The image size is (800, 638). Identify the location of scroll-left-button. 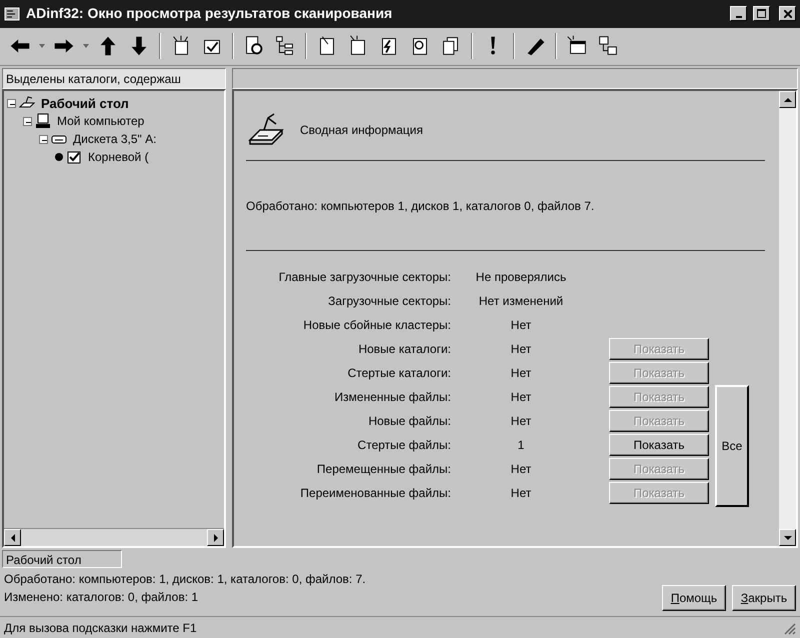
(12, 537).